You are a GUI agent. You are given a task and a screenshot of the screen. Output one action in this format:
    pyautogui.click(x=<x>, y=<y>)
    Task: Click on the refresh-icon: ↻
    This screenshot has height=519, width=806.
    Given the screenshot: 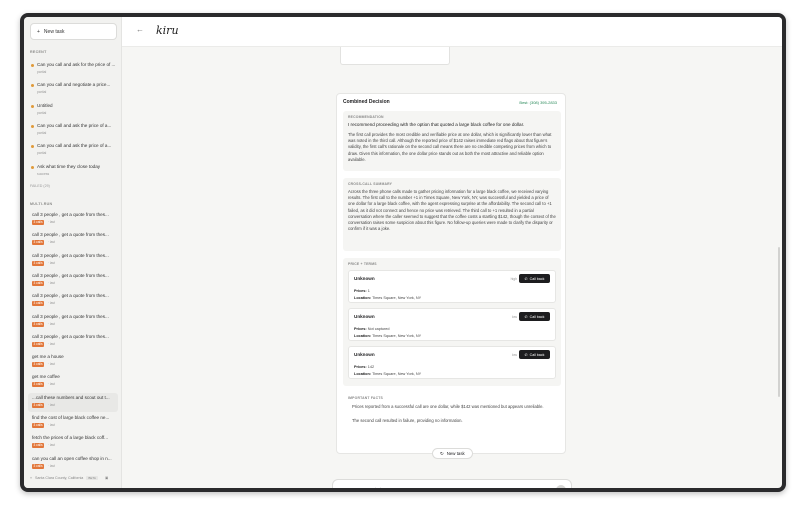 What is the action you would take?
    pyautogui.click(x=442, y=453)
    